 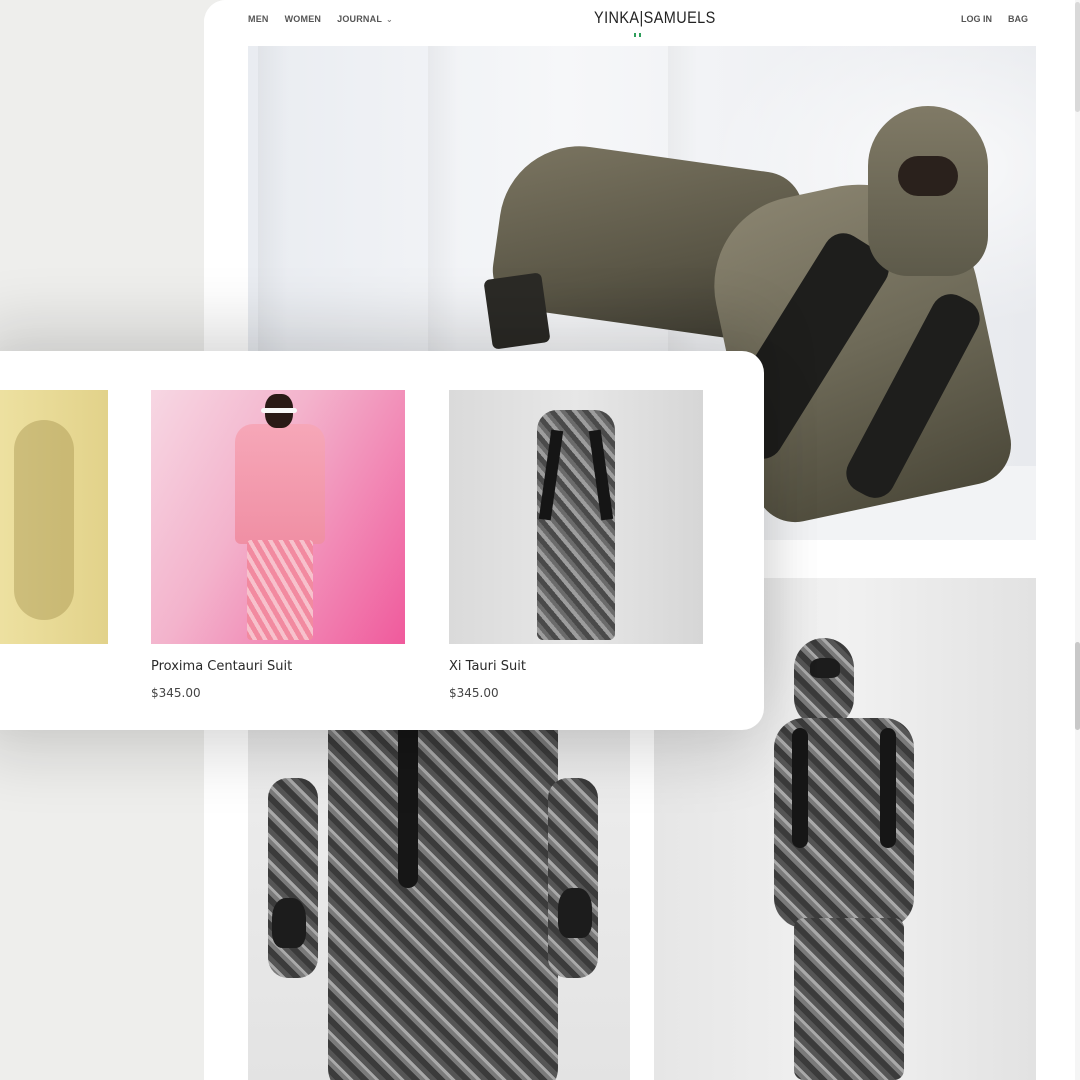 I want to click on nav-women: WOMEN, so click(x=303, y=19).